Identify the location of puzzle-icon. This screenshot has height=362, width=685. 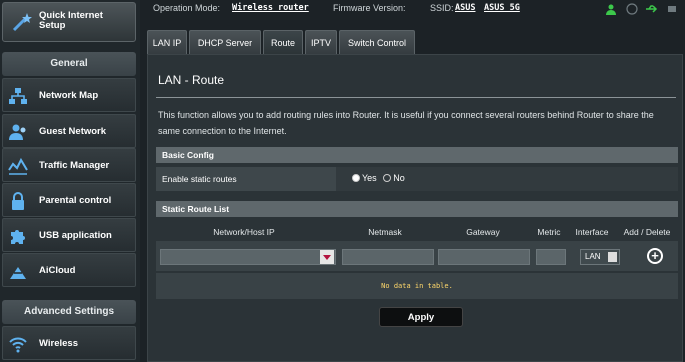
(18, 237).